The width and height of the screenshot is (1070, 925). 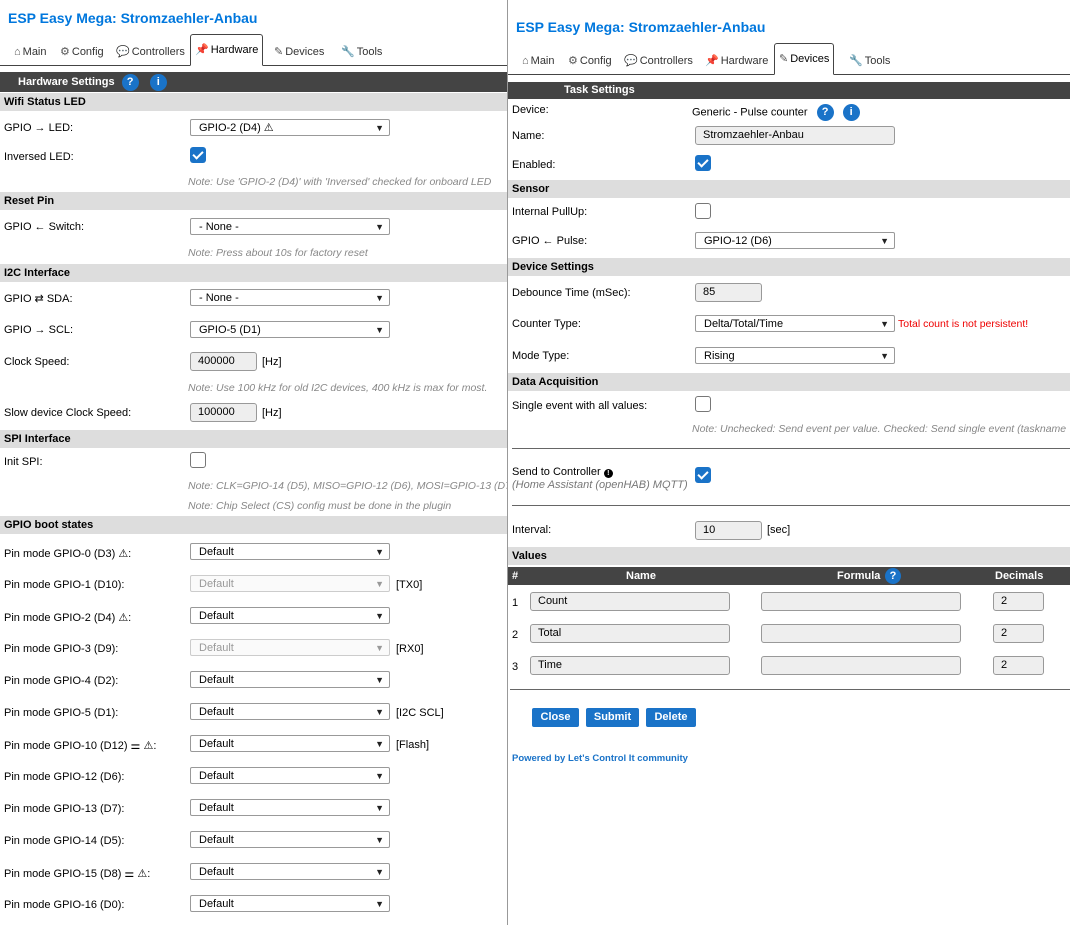 I want to click on debounce-input: 85, so click(x=728, y=292).